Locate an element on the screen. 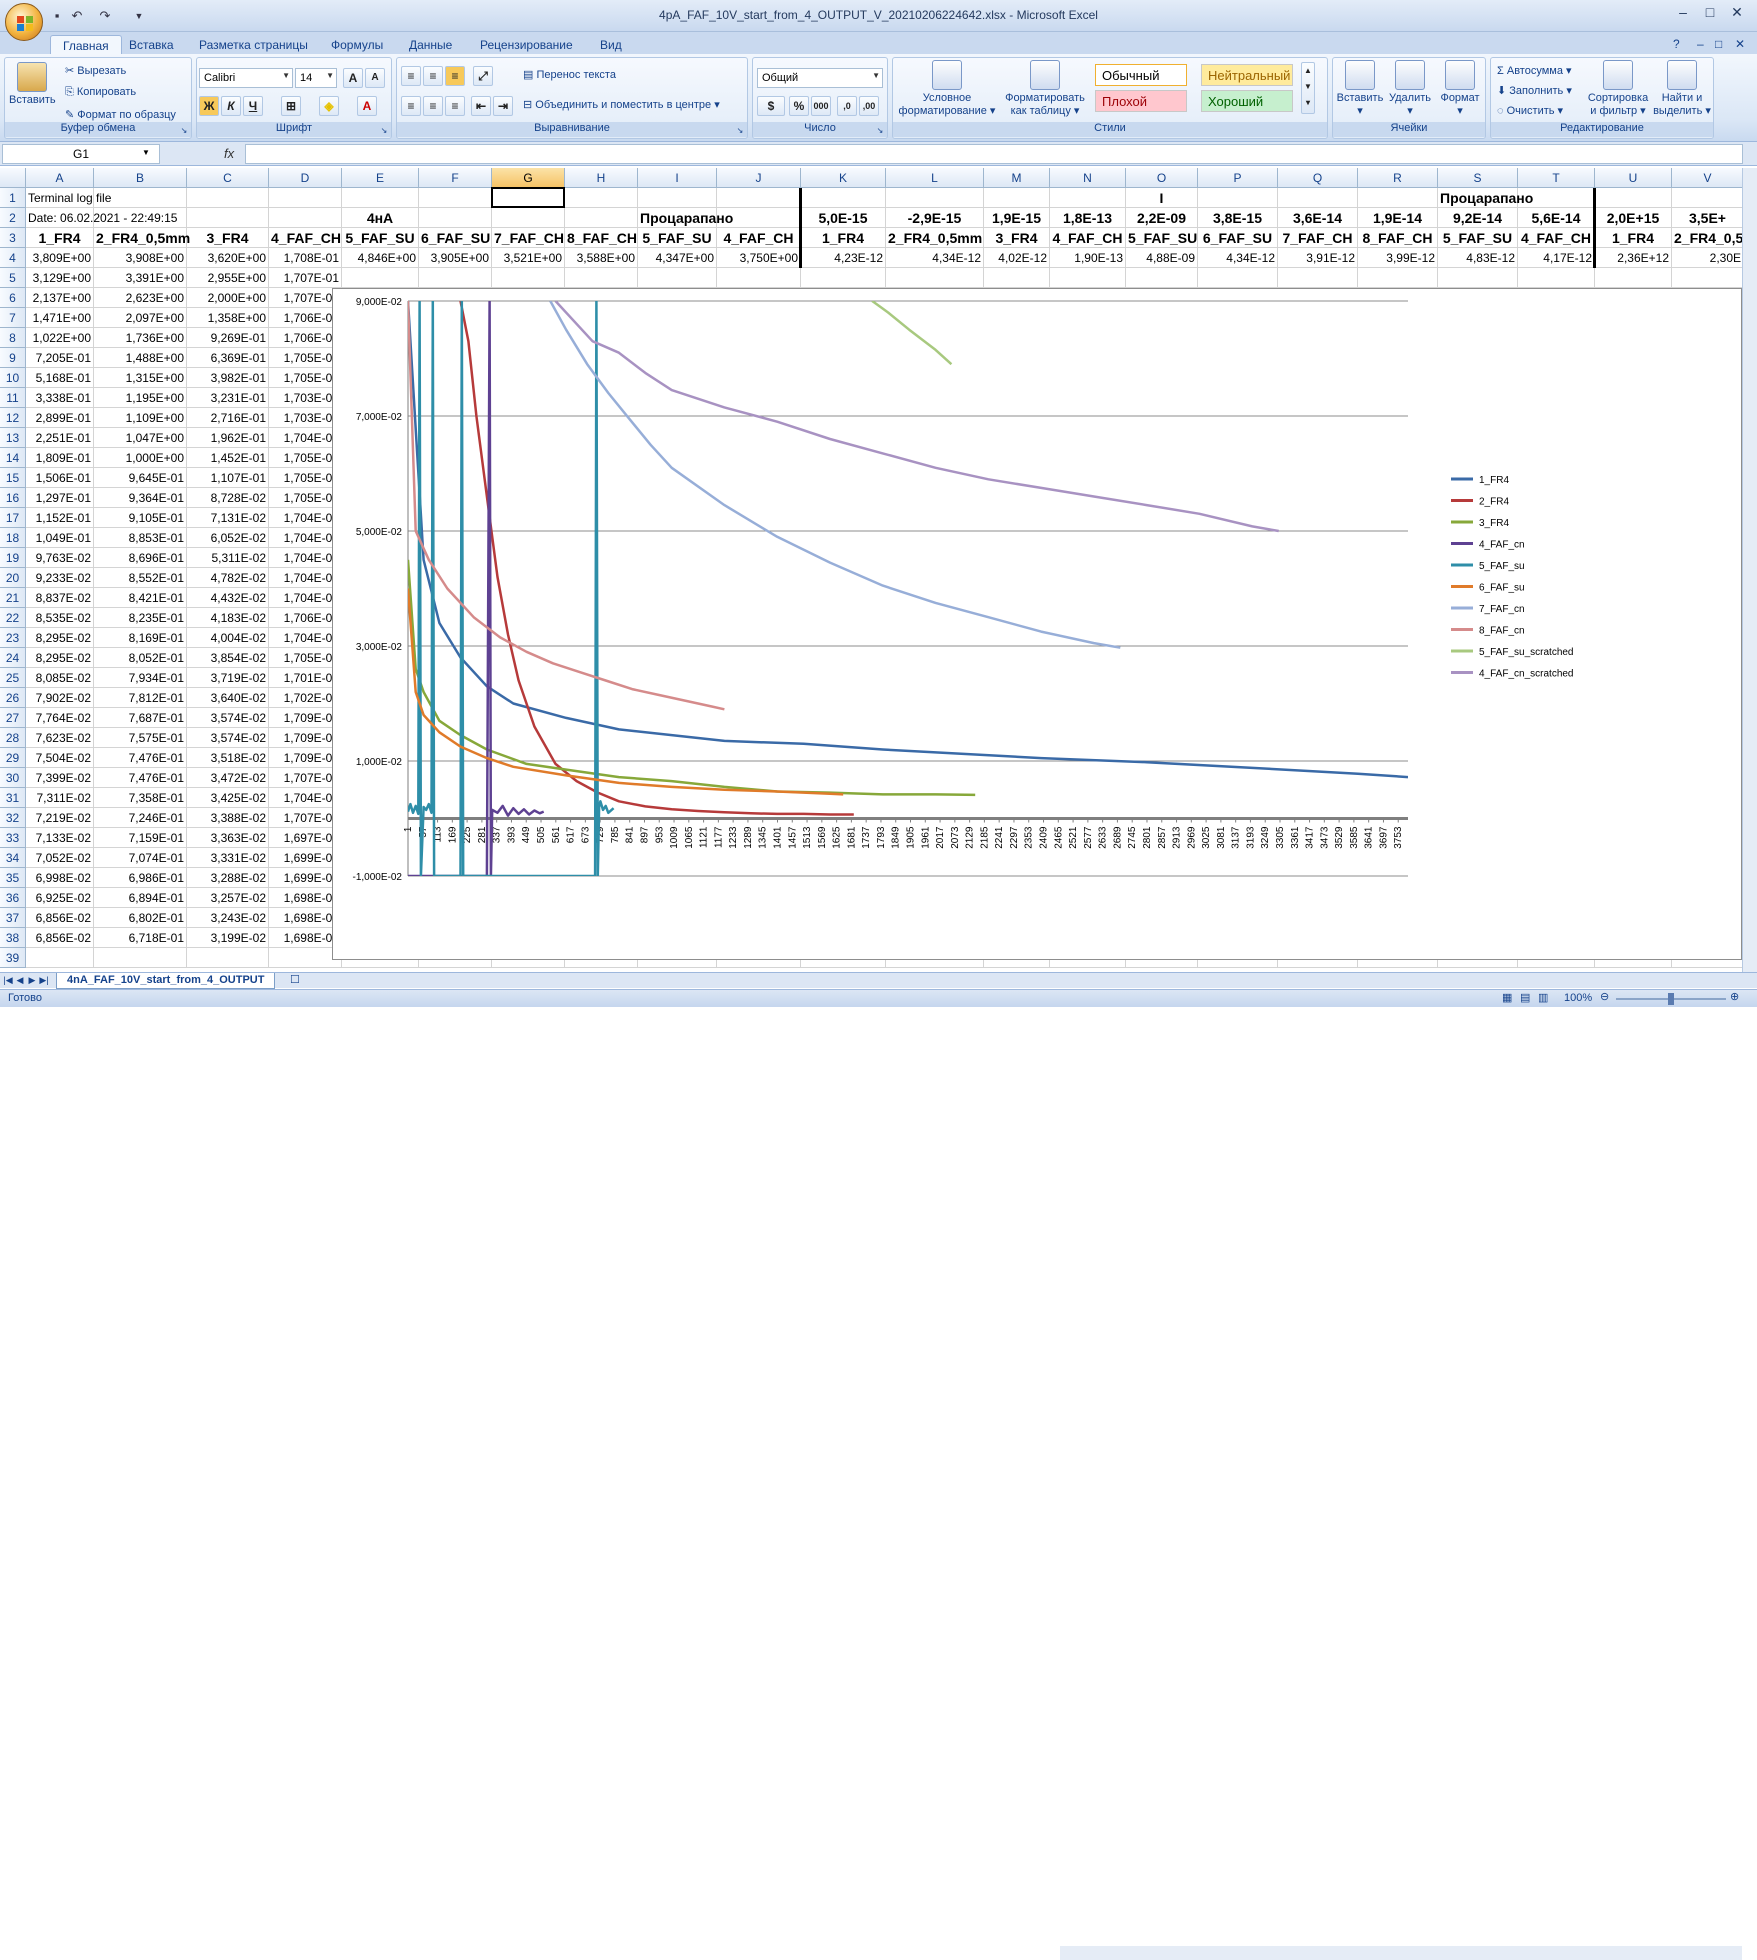  name-box: G1 is located at coordinates (81, 154).